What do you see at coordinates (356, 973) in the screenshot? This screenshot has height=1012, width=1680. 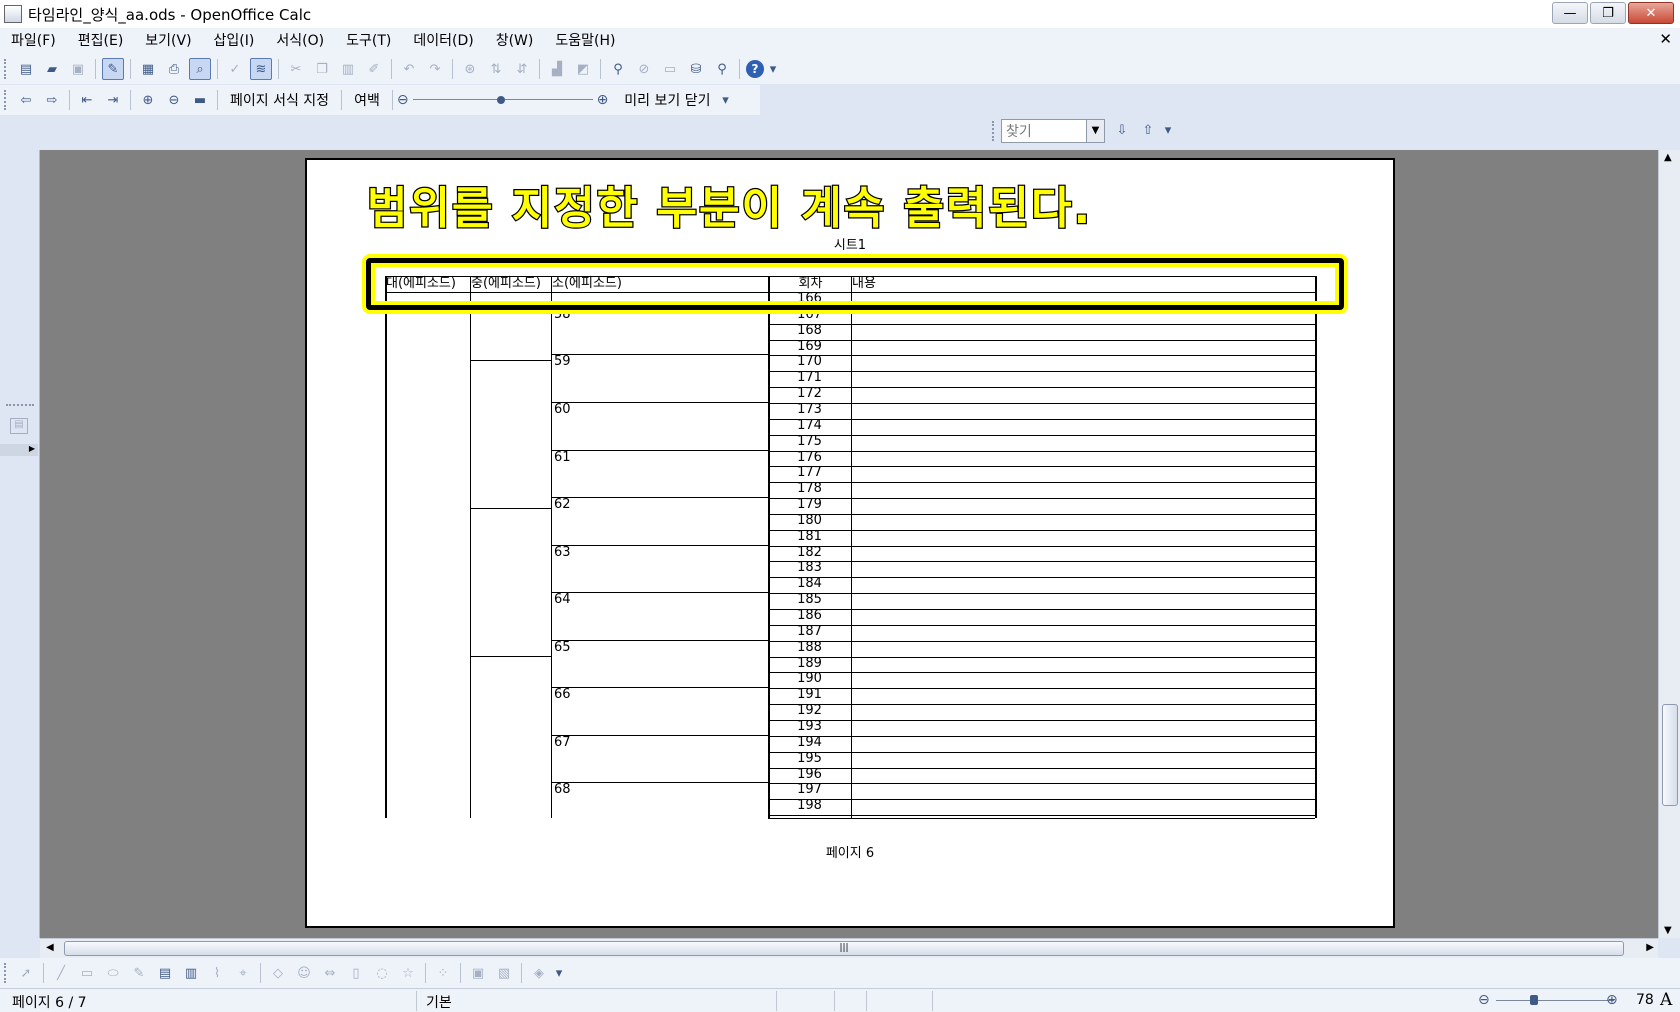 I see `flowchart-icon: ▯` at bounding box center [356, 973].